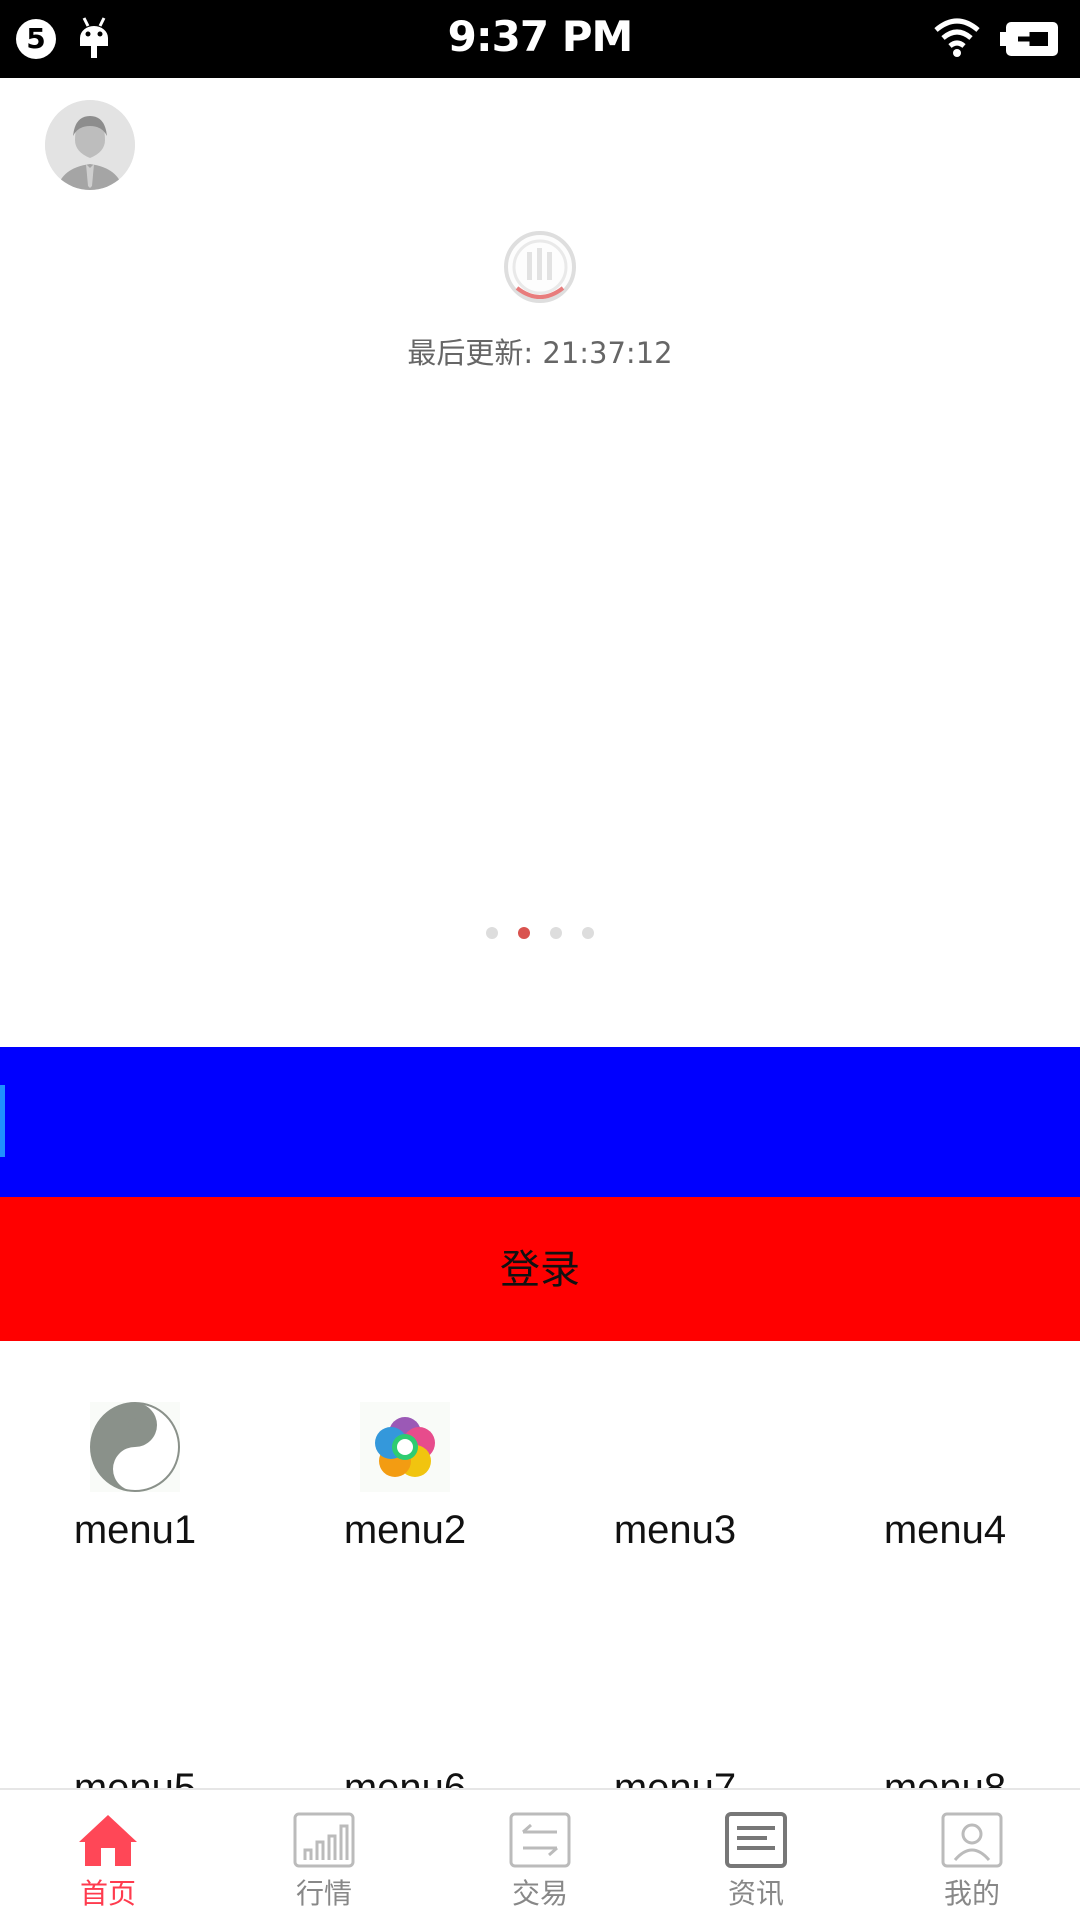 This screenshot has width=1080, height=1922. I want to click on menu-item-3: menu3, so click(675, 1477).